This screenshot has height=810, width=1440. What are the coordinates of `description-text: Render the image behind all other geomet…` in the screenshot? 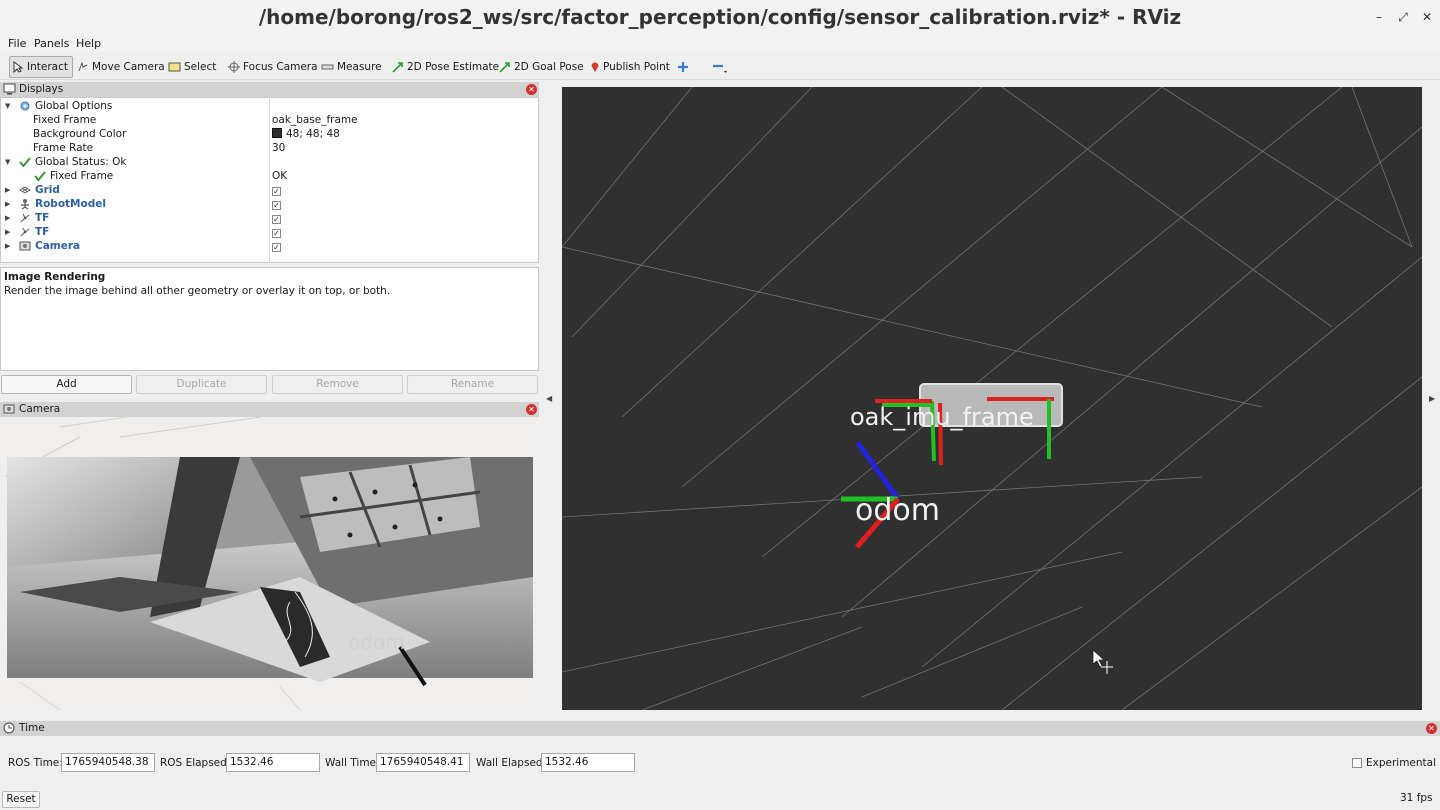 It's located at (197, 291).